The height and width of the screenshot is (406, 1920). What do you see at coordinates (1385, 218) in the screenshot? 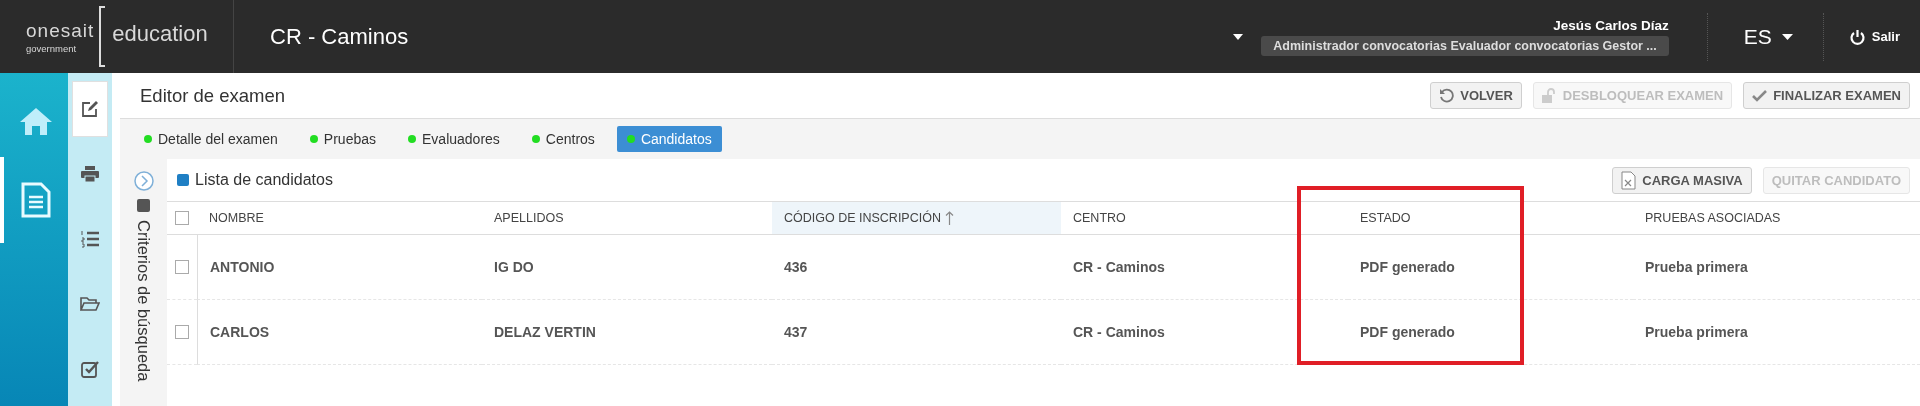
I see `column-header: ESTADO` at bounding box center [1385, 218].